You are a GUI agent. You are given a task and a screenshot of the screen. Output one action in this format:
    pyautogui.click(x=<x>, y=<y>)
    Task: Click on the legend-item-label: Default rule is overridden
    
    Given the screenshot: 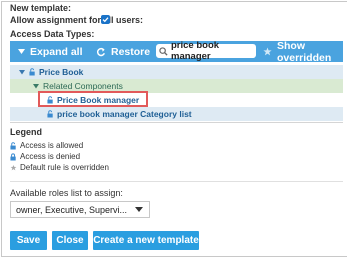 What is the action you would take?
    pyautogui.click(x=64, y=167)
    